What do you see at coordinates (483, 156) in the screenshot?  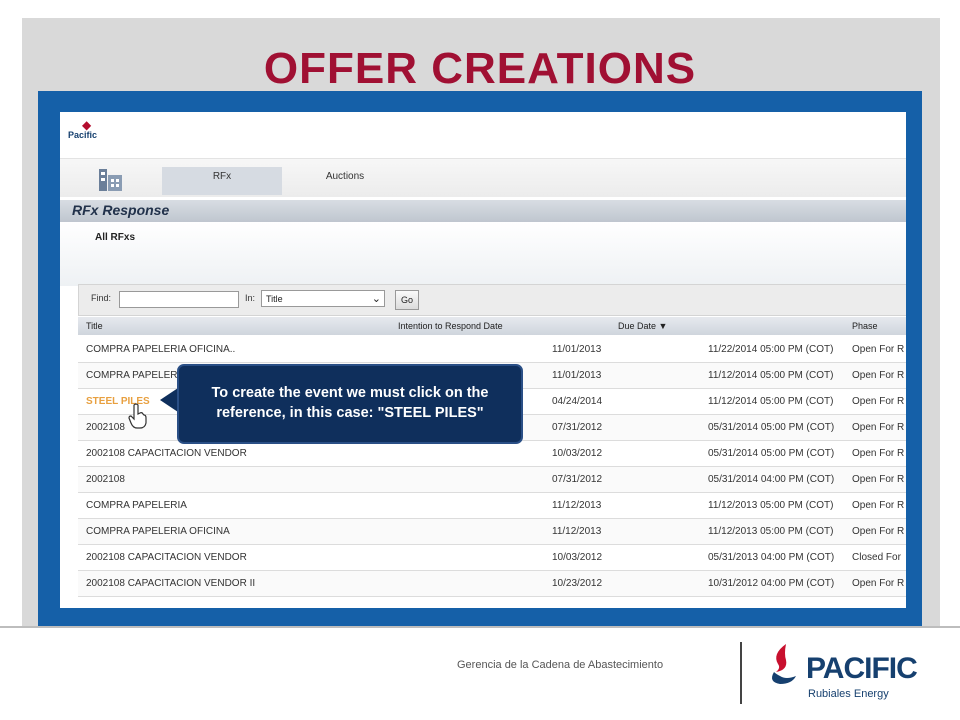 I see `app-header: ◆ Pacific RFx Auctions` at bounding box center [483, 156].